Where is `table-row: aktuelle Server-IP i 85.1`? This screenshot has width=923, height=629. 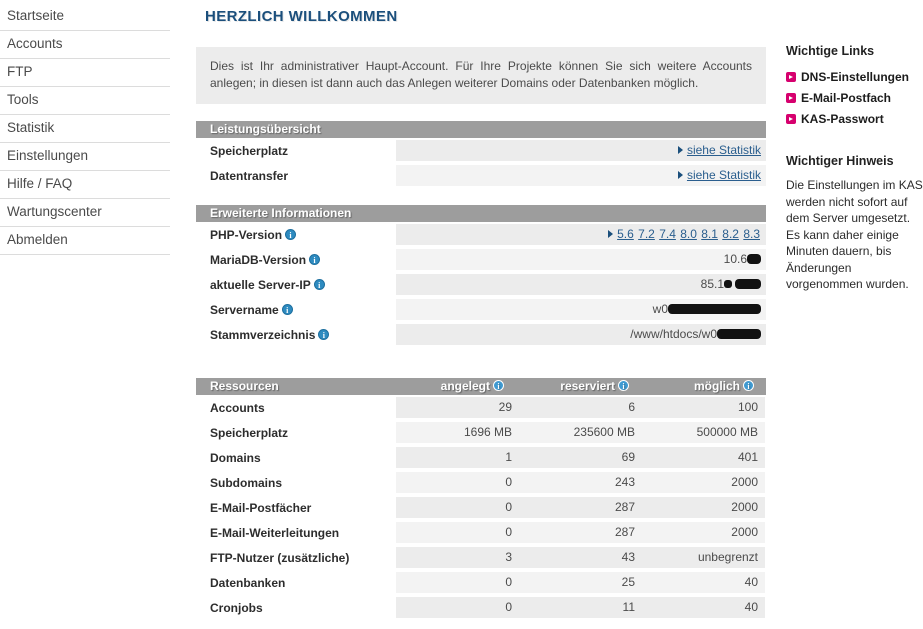 table-row: aktuelle Server-IP i 85.1 is located at coordinates (481, 284).